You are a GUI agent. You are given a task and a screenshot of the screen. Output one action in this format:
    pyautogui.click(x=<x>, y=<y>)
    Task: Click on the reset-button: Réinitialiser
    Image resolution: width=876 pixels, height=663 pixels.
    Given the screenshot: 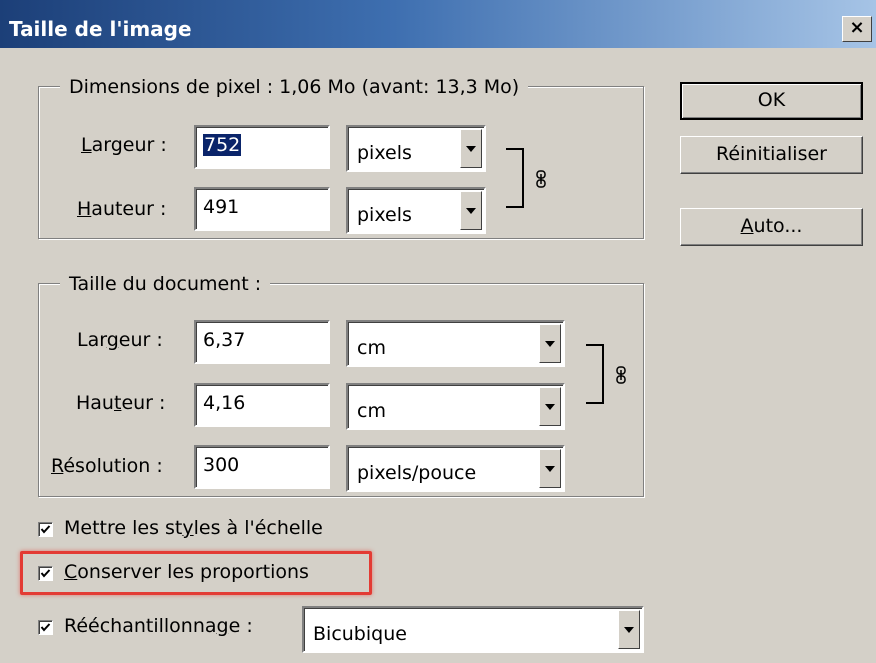 What is the action you would take?
    pyautogui.click(x=771, y=155)
    